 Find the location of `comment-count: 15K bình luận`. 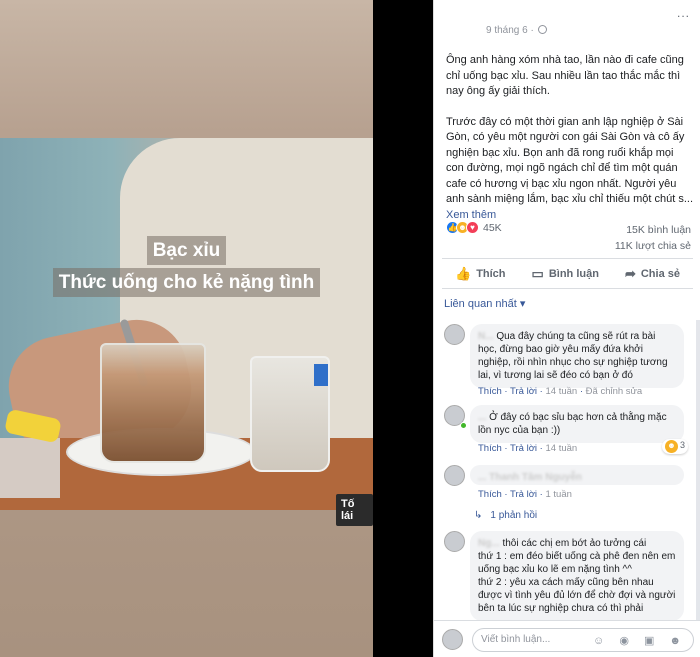

comment-count: 15K bình luận is located at coordinates (653, 230).